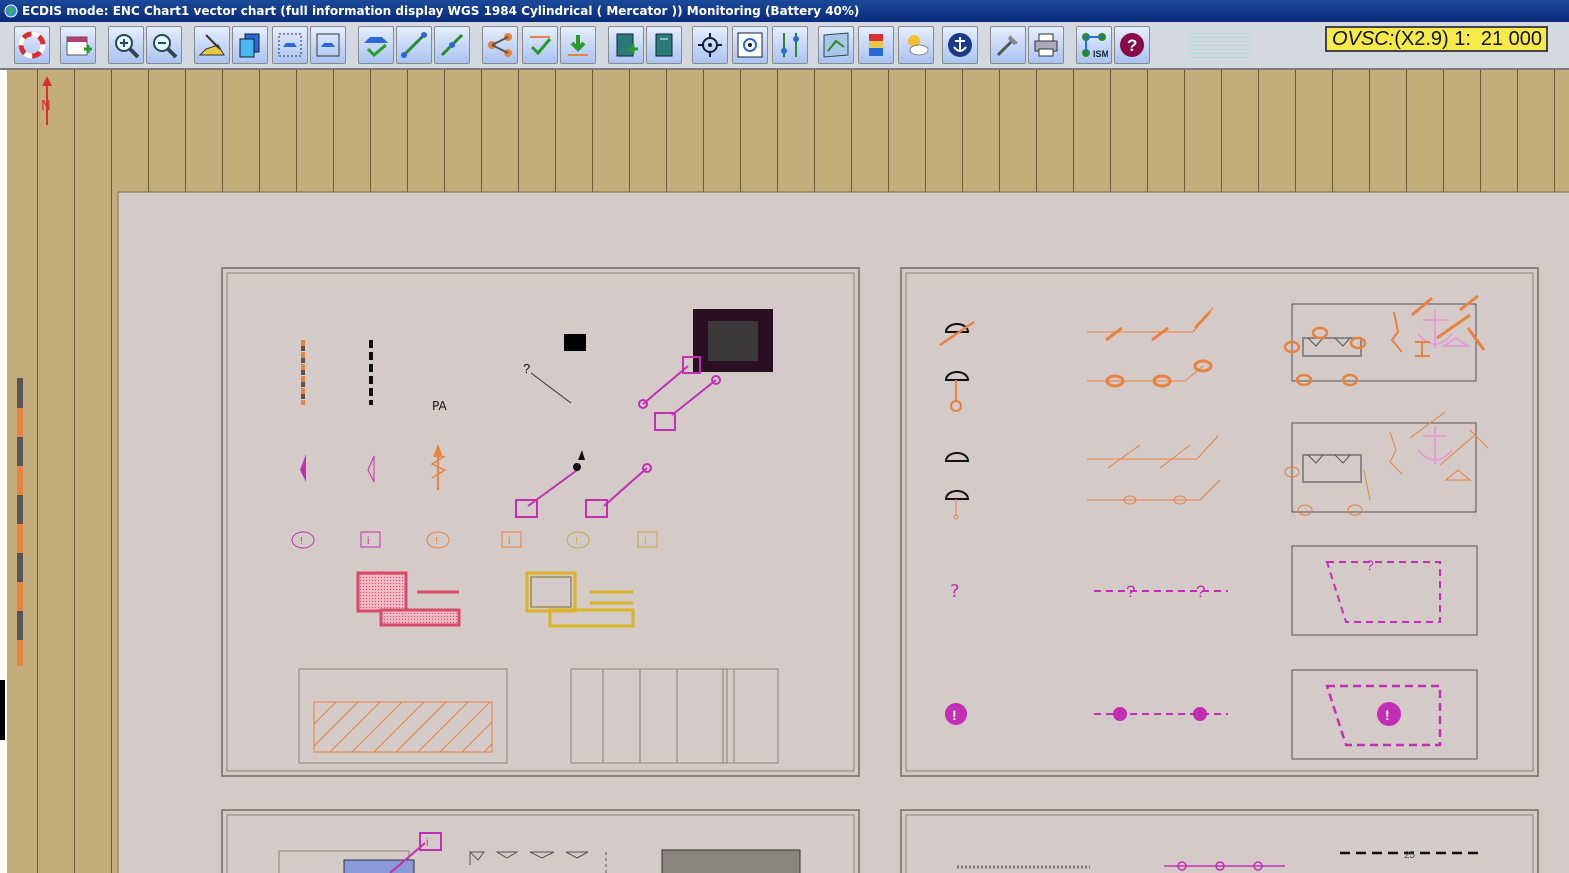  What do you see at coordinates (784, 131) in the screenshot?
I see `land-area-top` at bounding box center [784, 131].